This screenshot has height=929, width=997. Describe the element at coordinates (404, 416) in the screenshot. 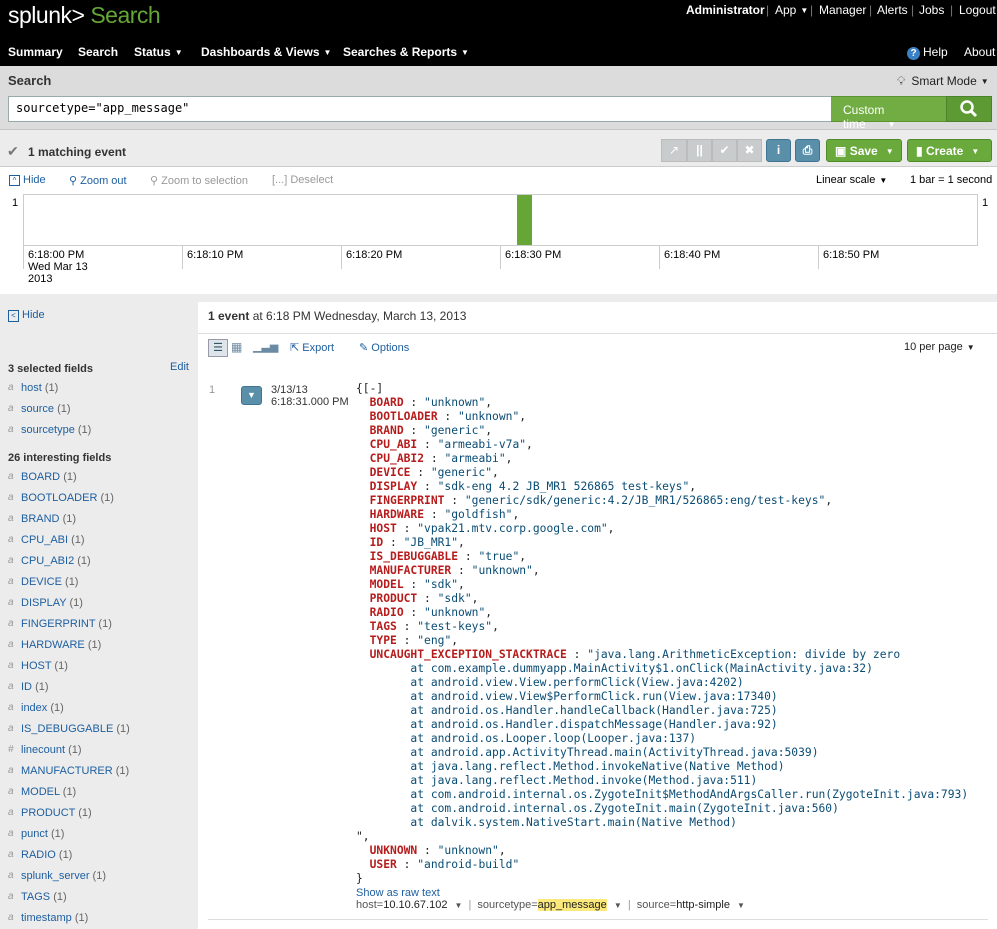

I see `json-key: BOOTLOADER` at that location.